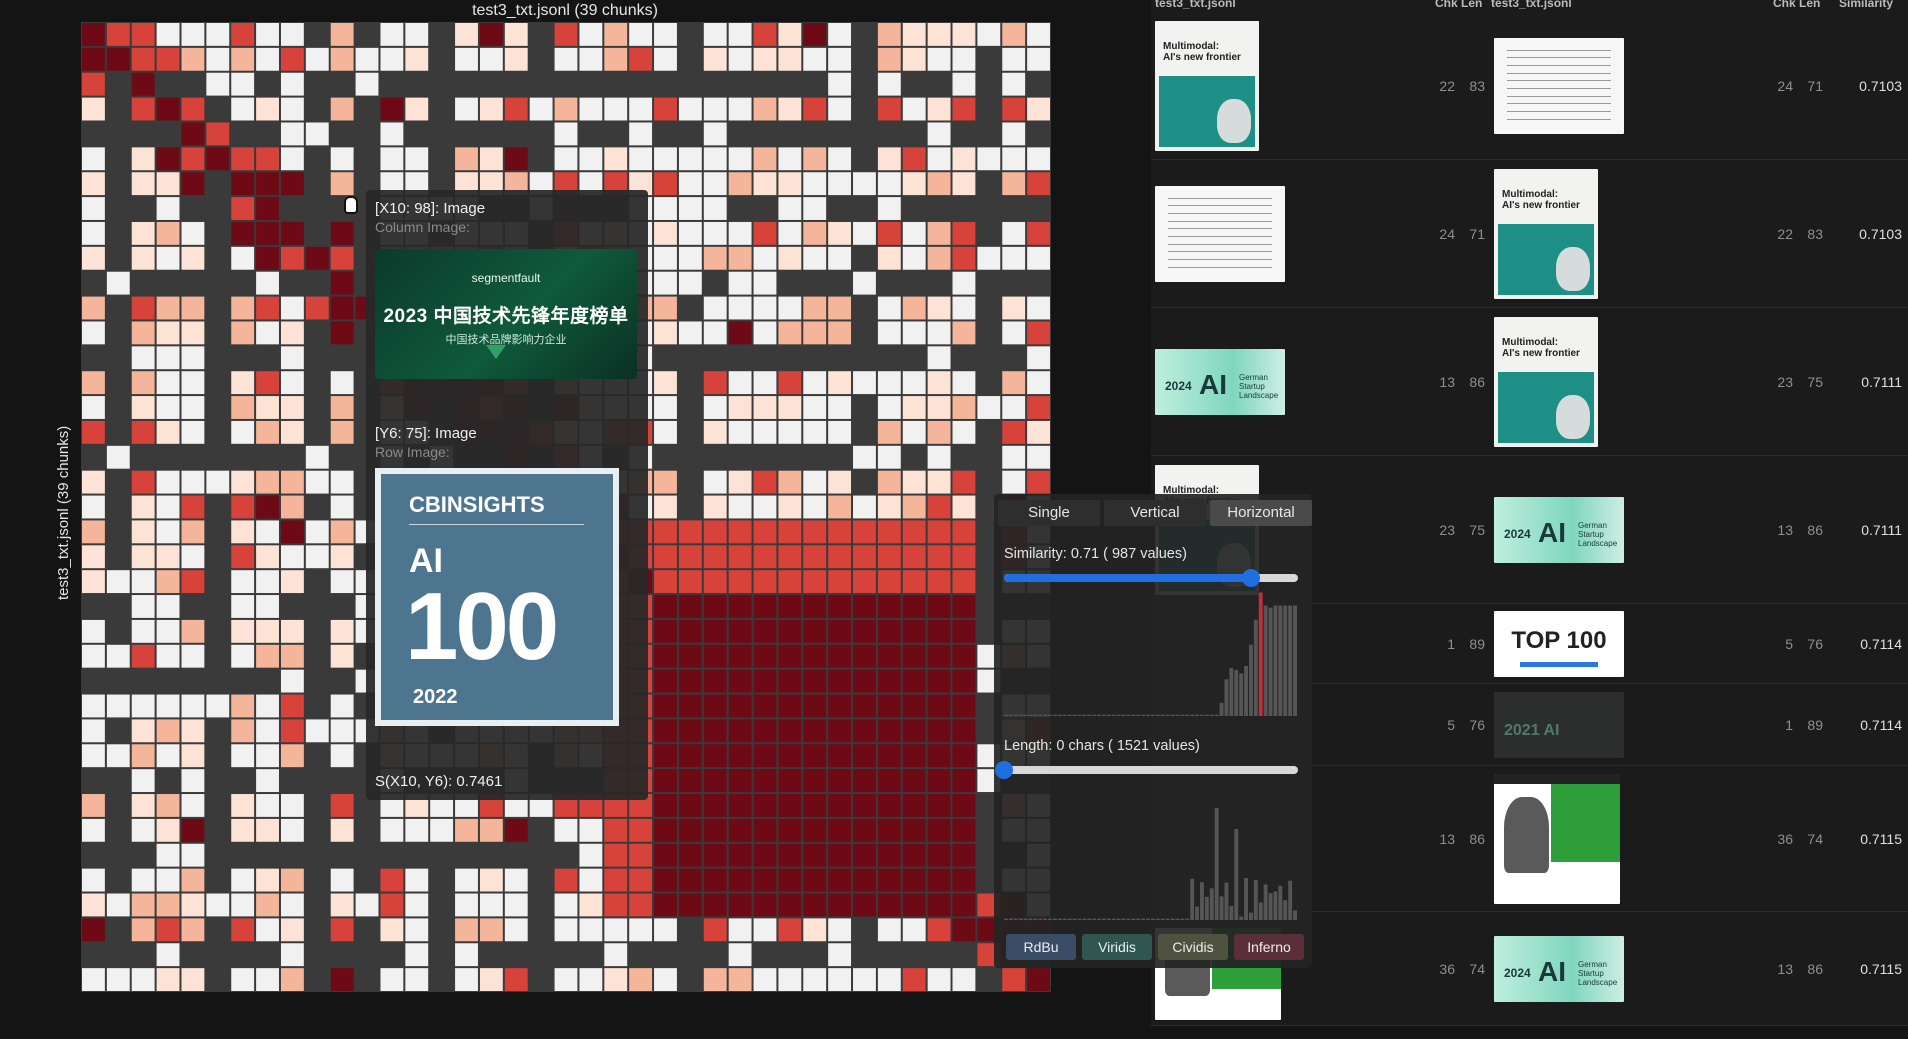 The image size is (1908, 1039). What do you see at coordinates (1261, 513) in the screenshot?
I see `tab-horizontal: Horizontal` at bounding box center [1261, 513].